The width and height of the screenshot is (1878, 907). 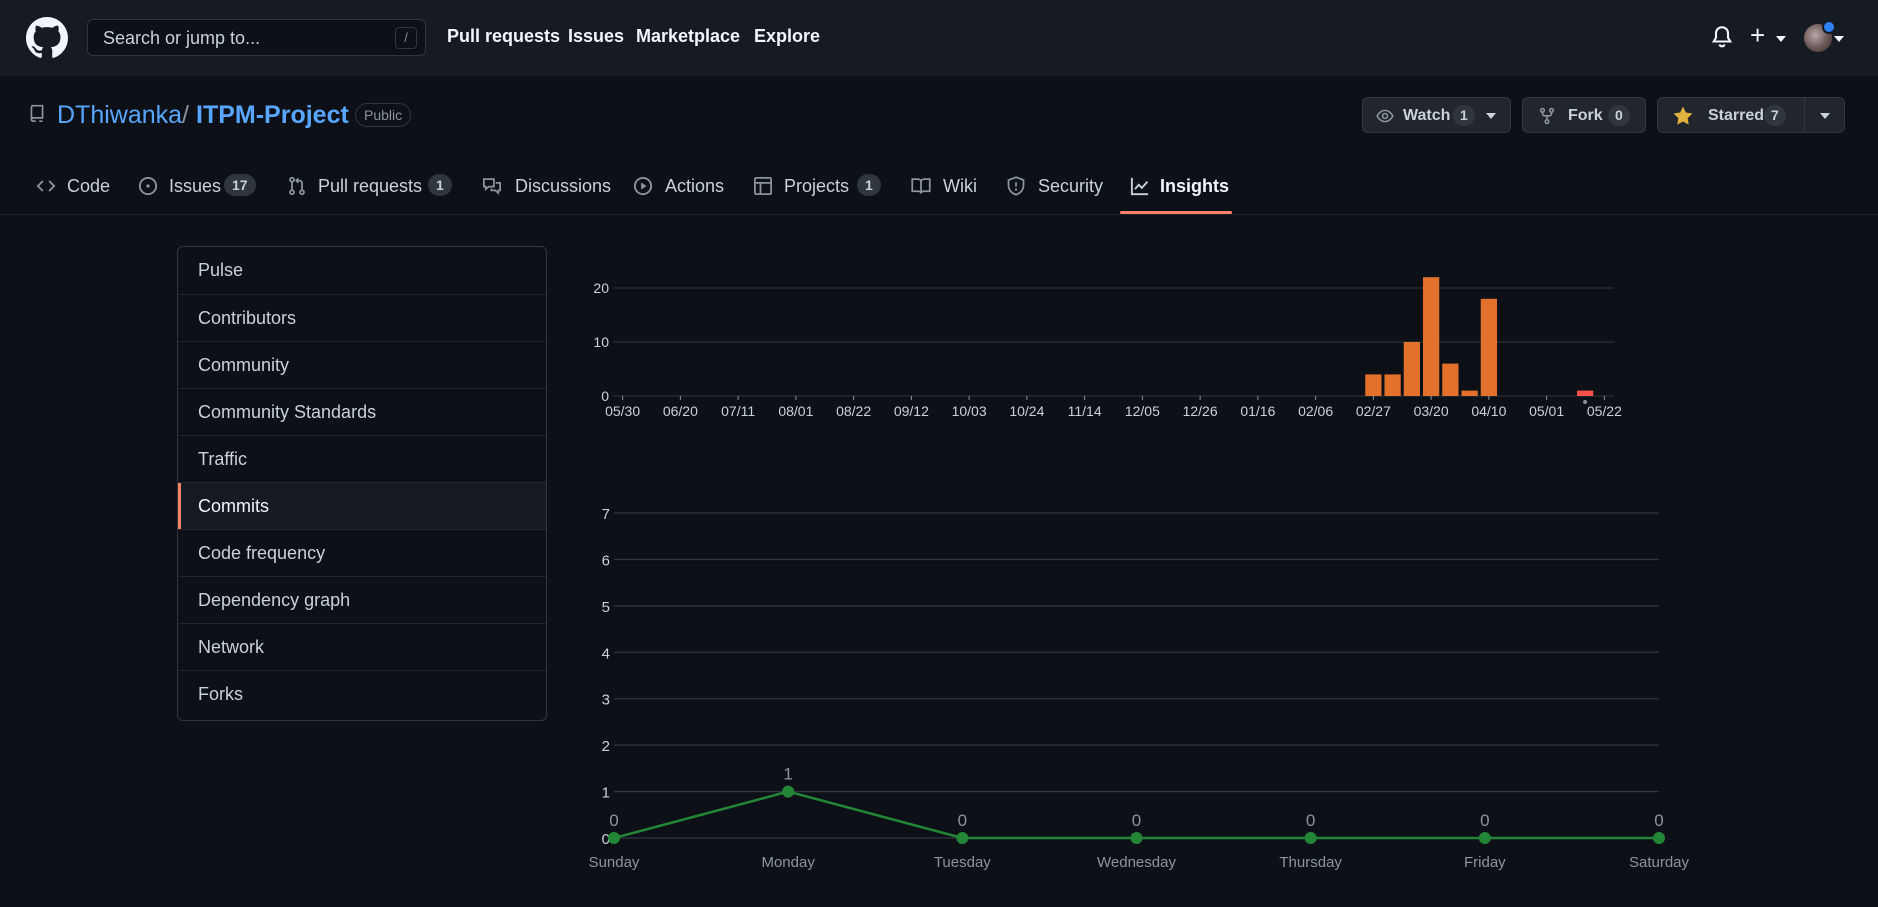 What do you see at coordinates (1310, 862) in the screenshot?
I see `line-x-tick-label: Thursday` at bounding box center [1310, 862].